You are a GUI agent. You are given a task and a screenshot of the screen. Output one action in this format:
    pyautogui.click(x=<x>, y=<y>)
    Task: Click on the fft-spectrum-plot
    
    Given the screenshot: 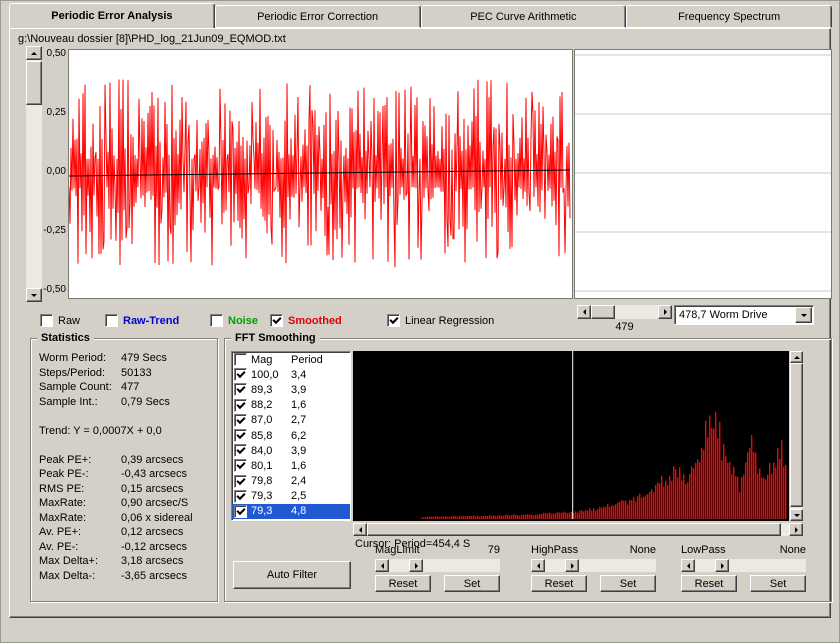 What is the action you would take?
    pyautogui.click(x=571, y=436)
    